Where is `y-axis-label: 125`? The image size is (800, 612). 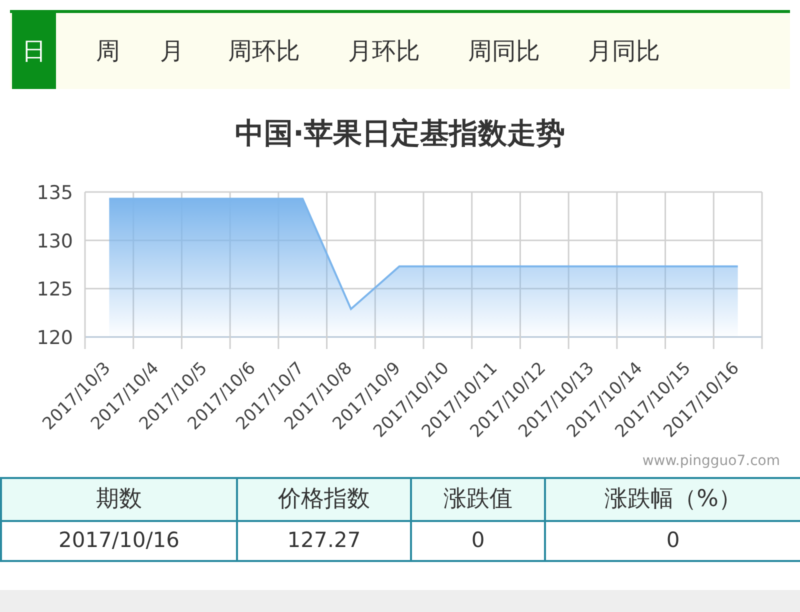
y-axis-label: 125 is located at coordinates (54, 289).